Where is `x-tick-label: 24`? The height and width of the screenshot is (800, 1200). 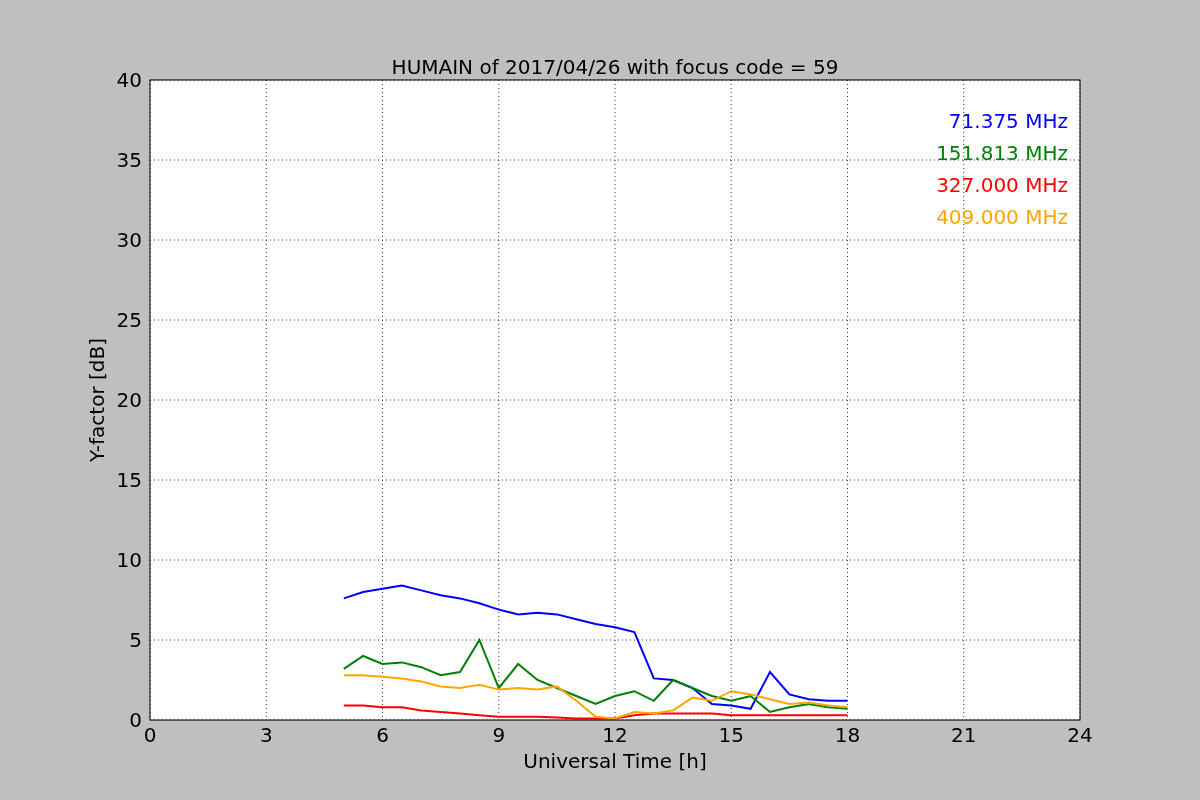
x-tick-label: 24 is located at coordinates (1080, 735).